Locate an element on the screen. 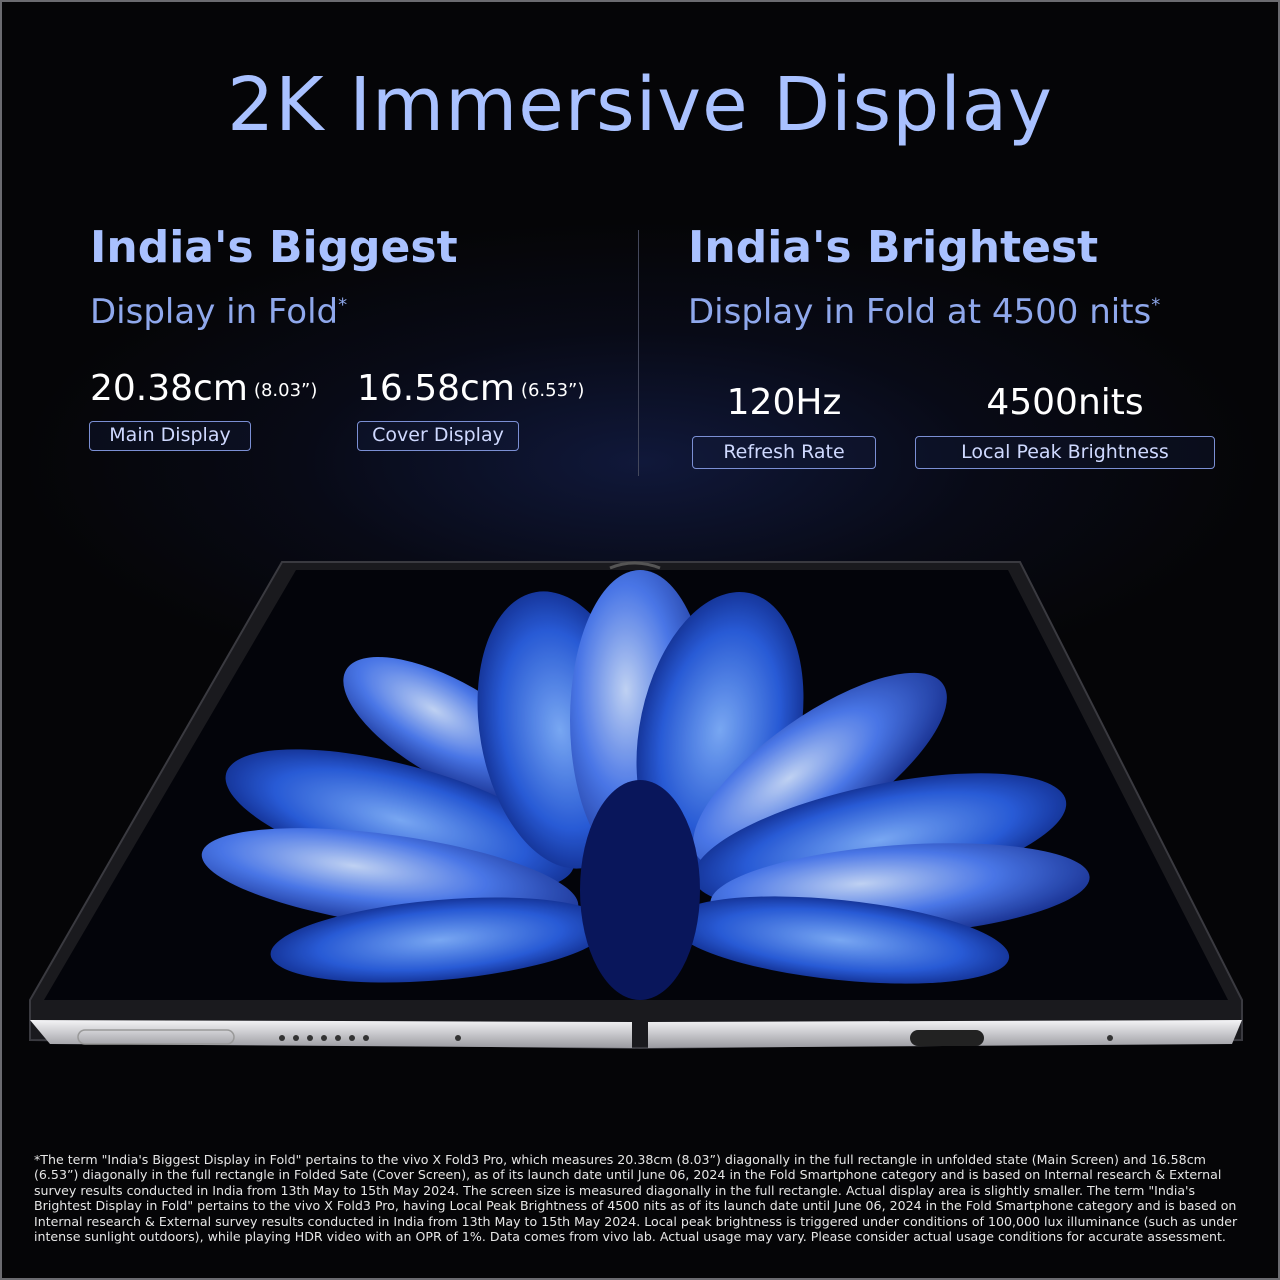  peak-brightness-value: 4500nits is located at coordinates (1065, 402).